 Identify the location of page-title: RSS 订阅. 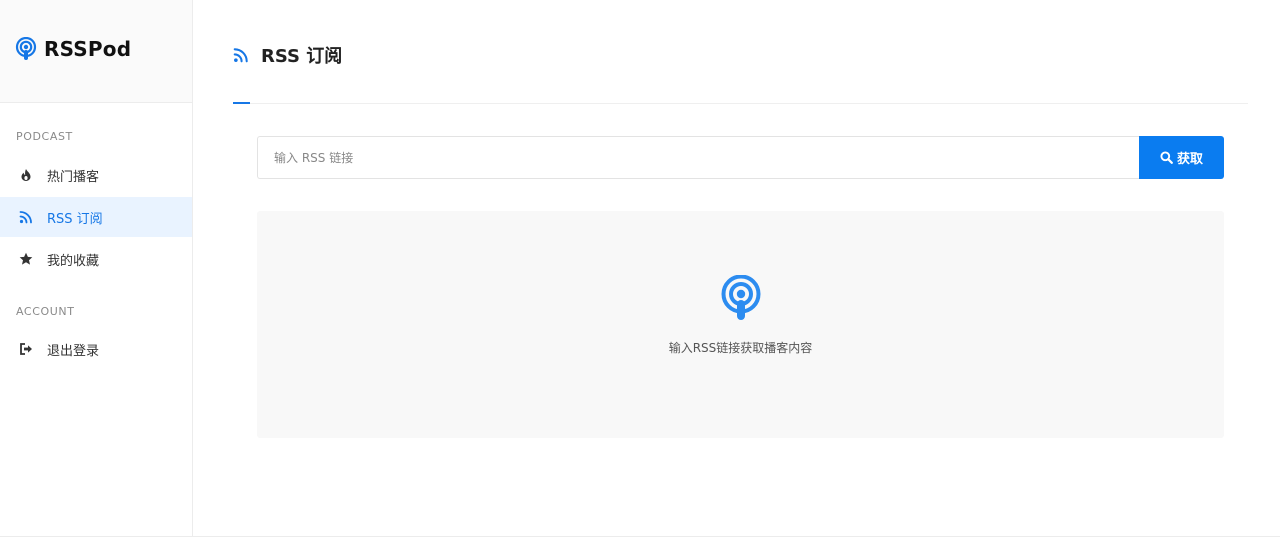
(287, 55).